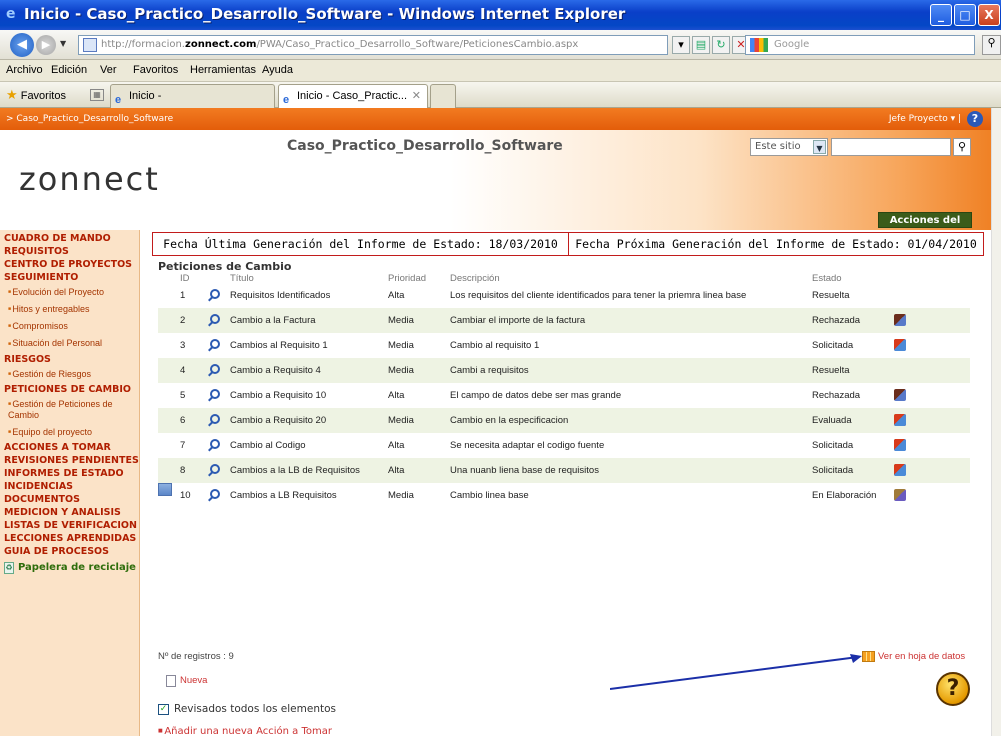 Image resolution: width=1001 pixels, height=736 pixels. What do you see at coordinates (69, 447) in the screenshot?
I see `nav-item: ACCIONES A TOMAR` at bounding box center [69, 447].